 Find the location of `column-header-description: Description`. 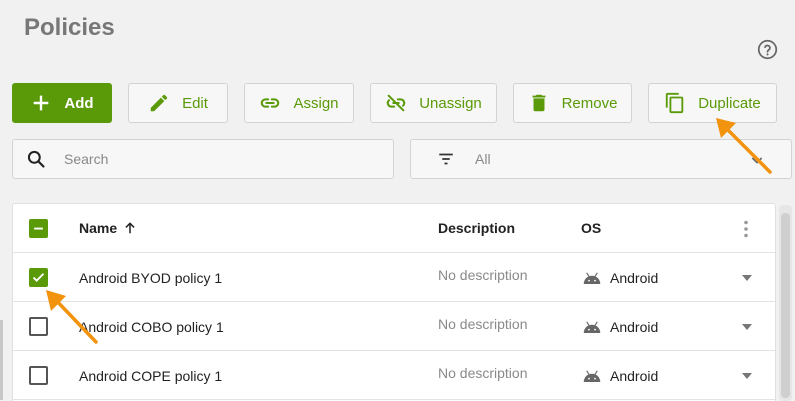

column-header-description: Description is located at coordinates (476, 228).